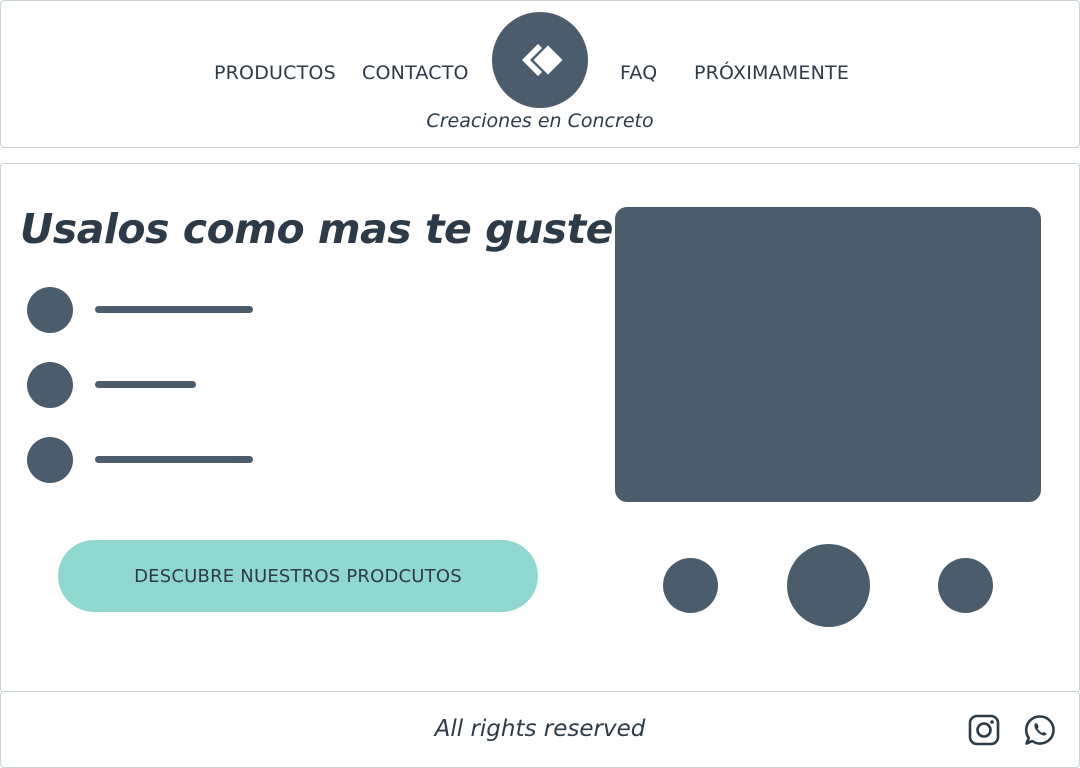 This screenshot has width=1080, height=768. I want to click on logo, so click(540, 60).